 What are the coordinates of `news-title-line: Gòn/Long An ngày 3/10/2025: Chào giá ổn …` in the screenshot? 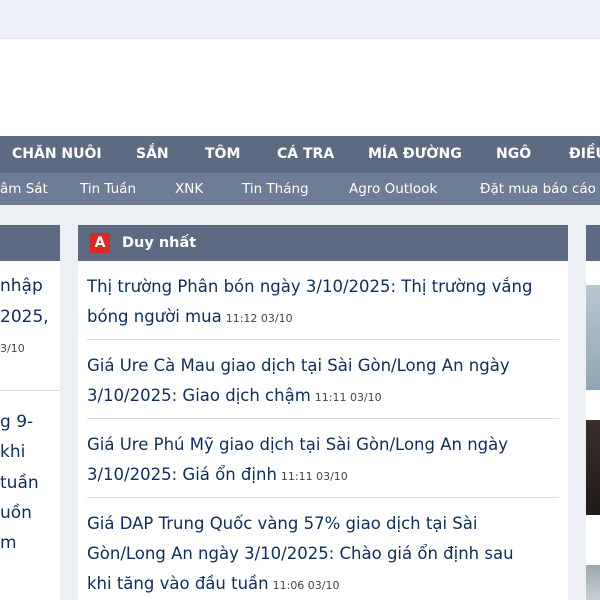 It's located at (300, 553).